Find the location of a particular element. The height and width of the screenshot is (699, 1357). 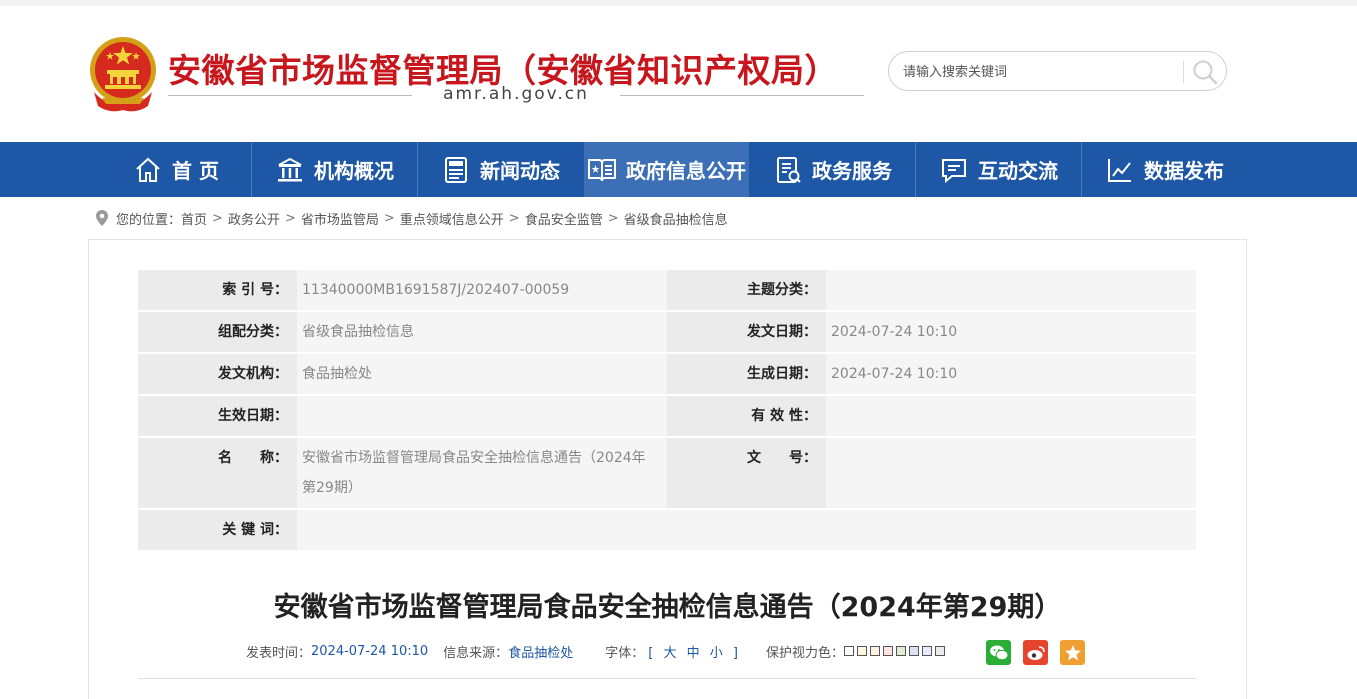

issue-date-value: 2024-07-24 10:10 is located at coordinates (1011, 332).